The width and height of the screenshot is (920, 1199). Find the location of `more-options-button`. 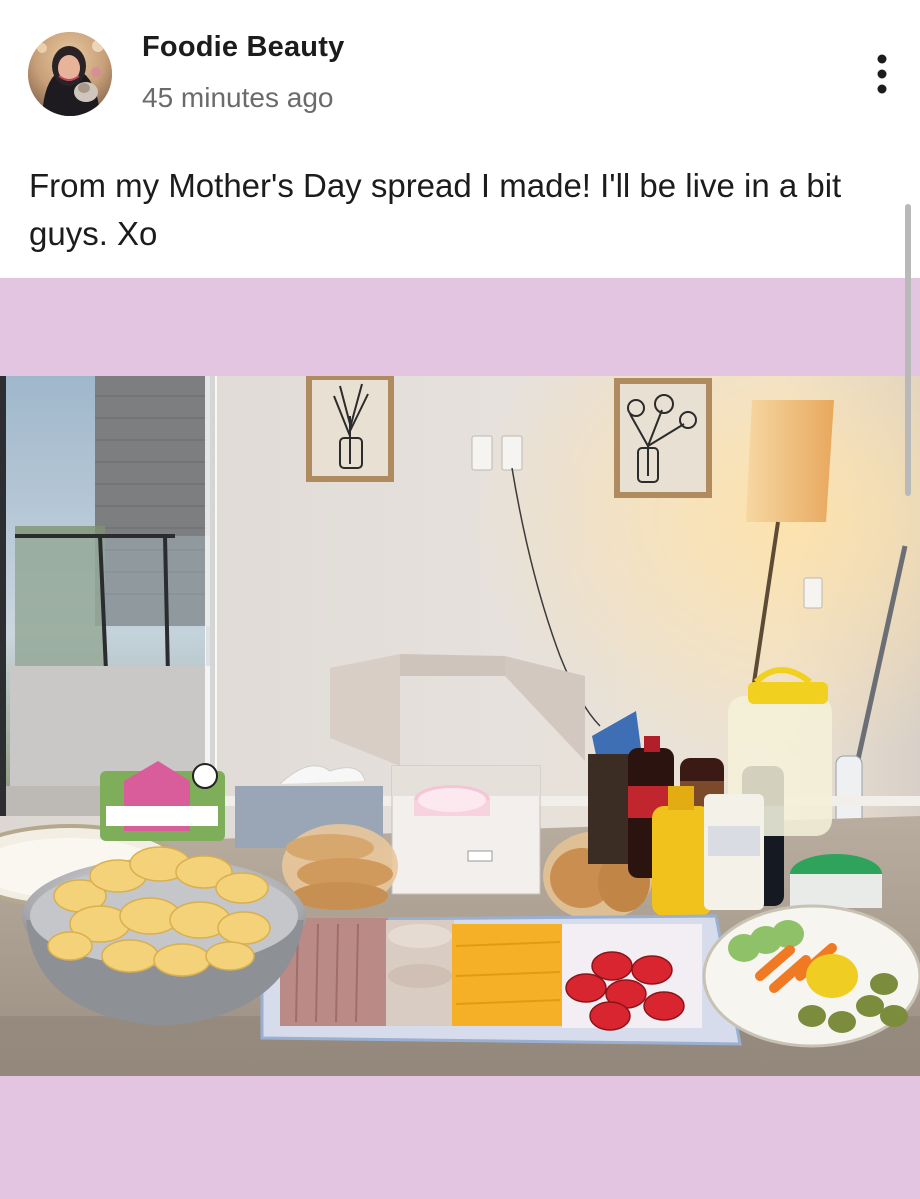

more-options-button is located at coordinates (882, 74).